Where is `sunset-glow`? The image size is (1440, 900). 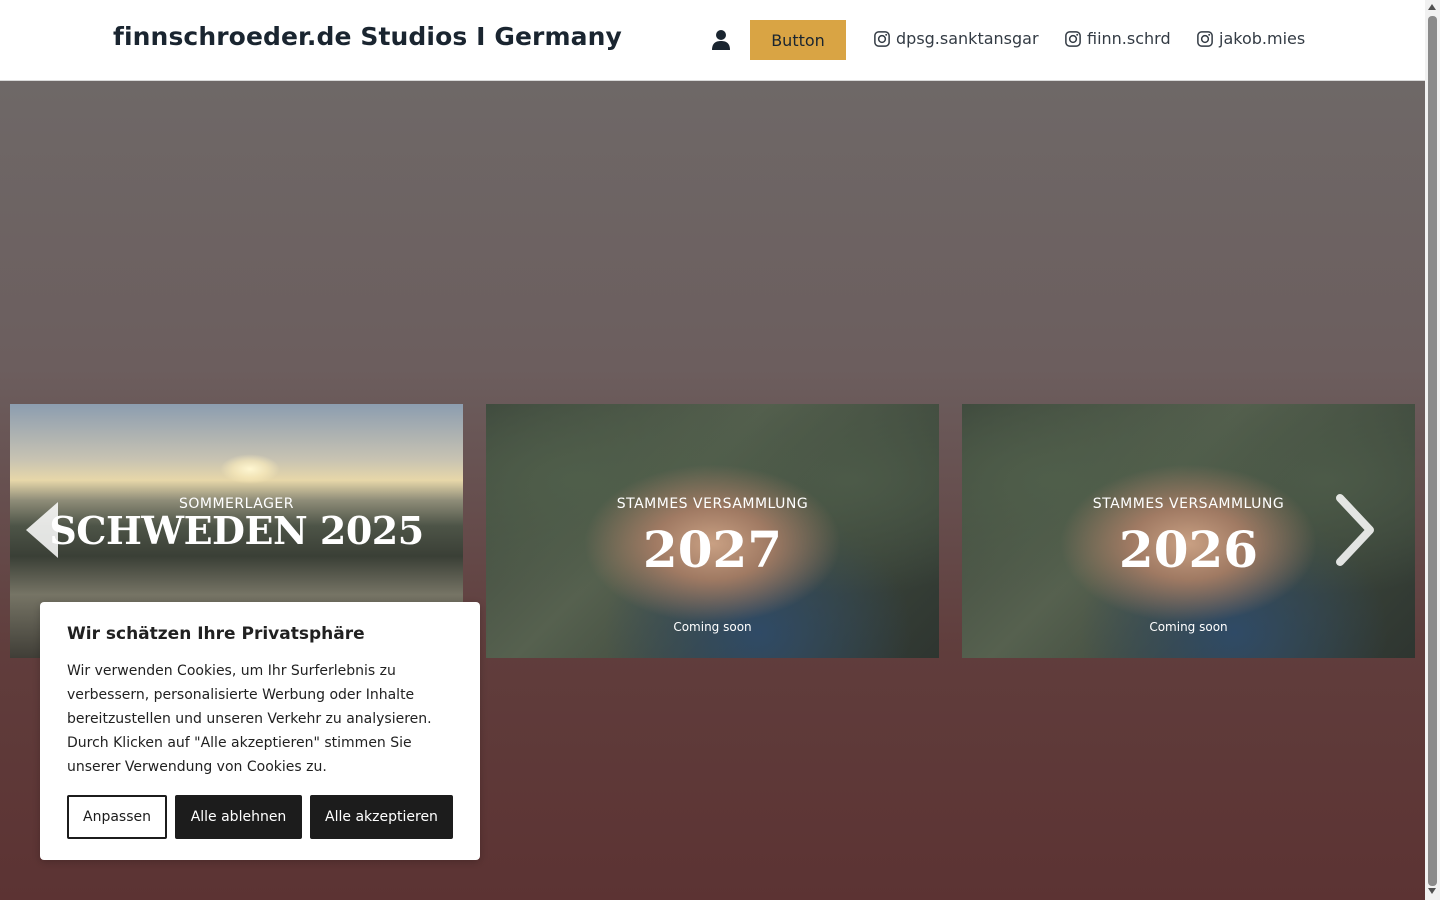
sunset-glow is located at coordinates (250, 469).